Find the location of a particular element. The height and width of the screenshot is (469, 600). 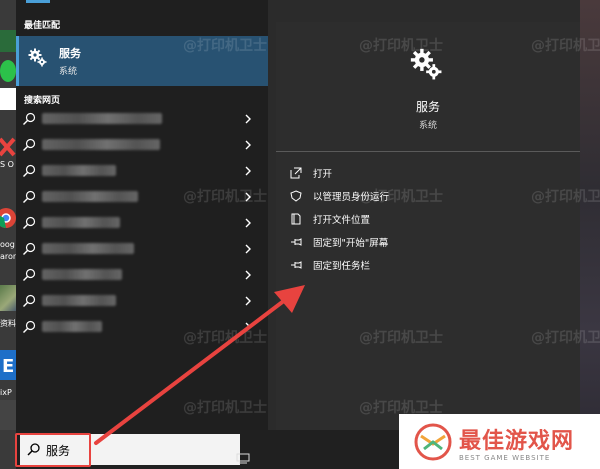

details-title: 服务 is located at coordinates (427, 107).